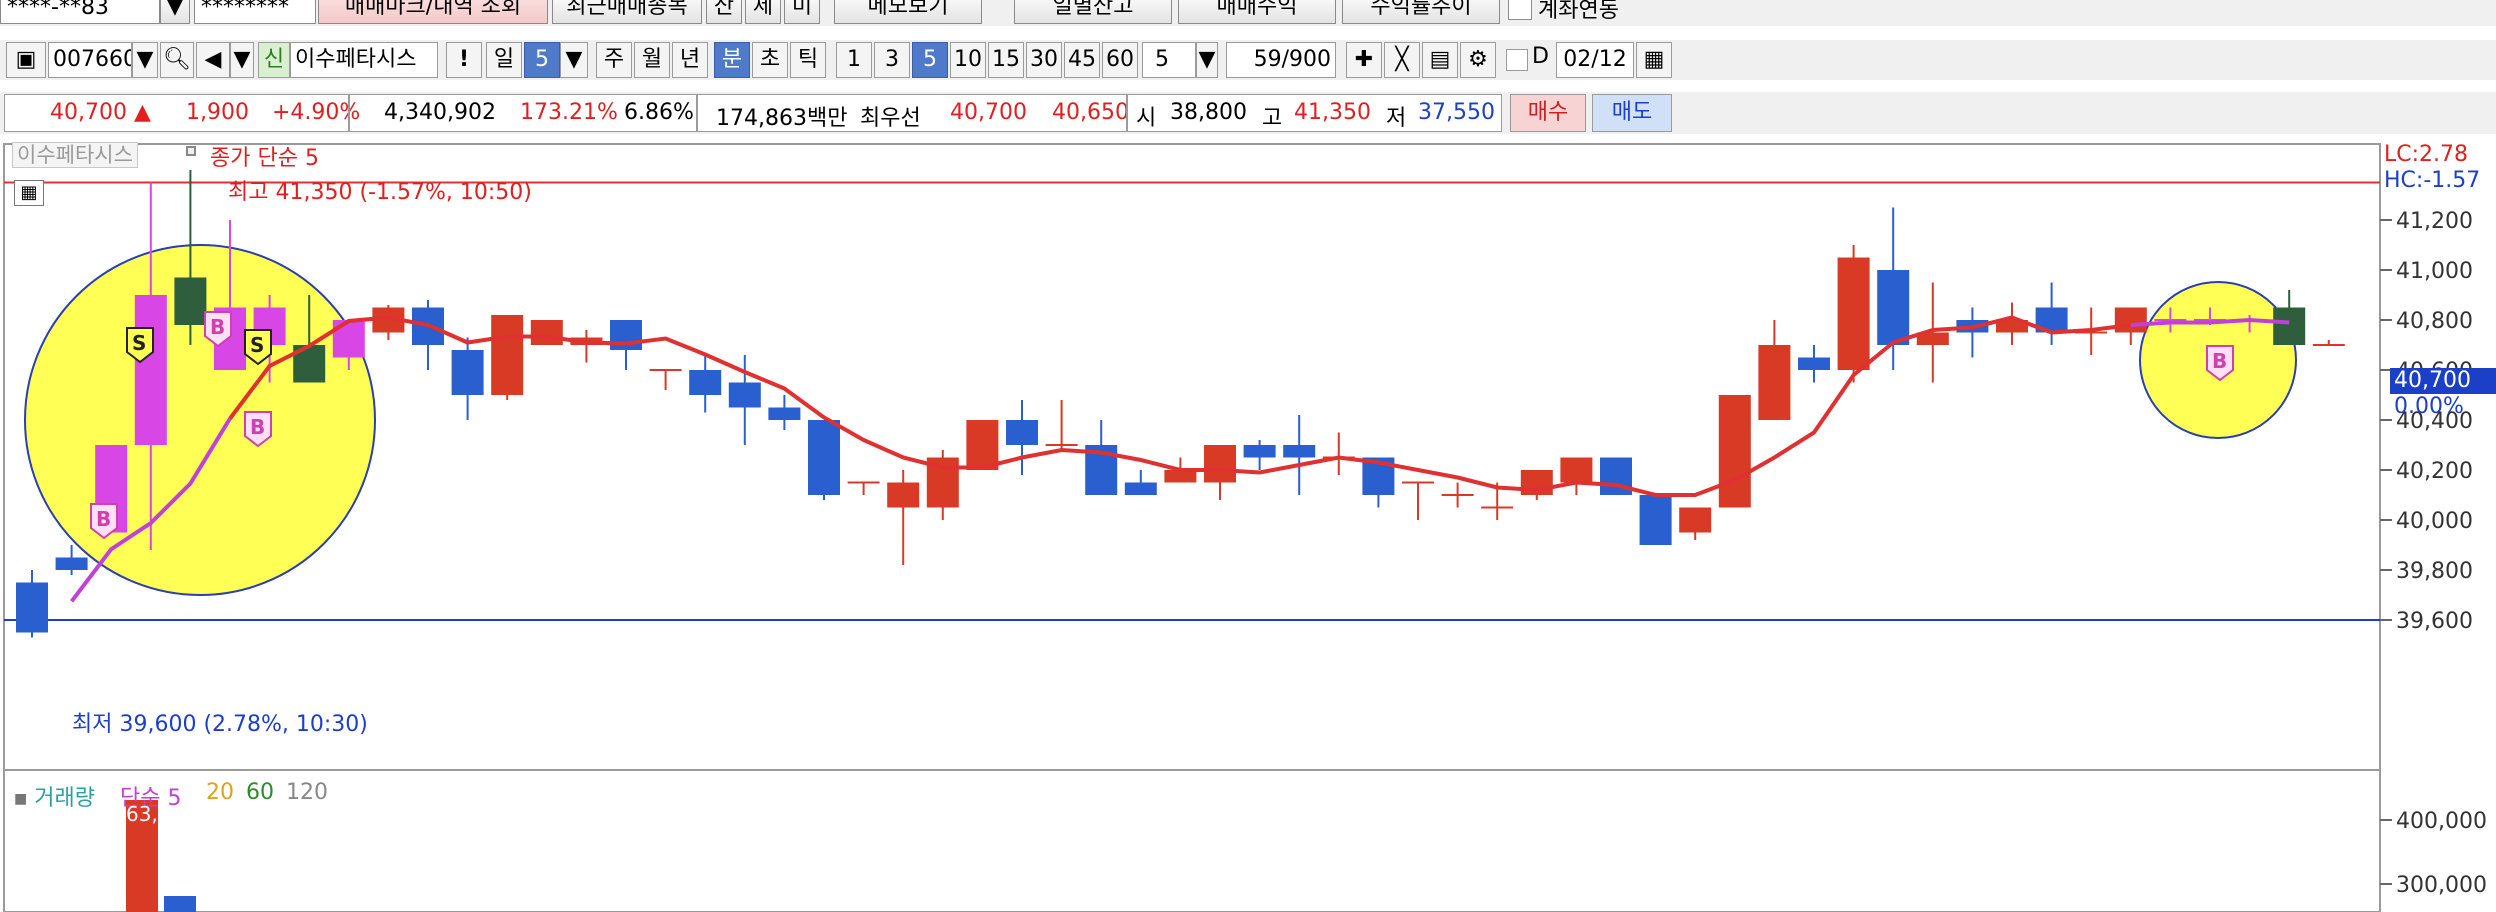 The width and height of the screenshot is (2496, 912). What do you see at coordinates (988, 112) in the screenshot?
I see `best-ask: 40,700` at bounding box center [988, 112].